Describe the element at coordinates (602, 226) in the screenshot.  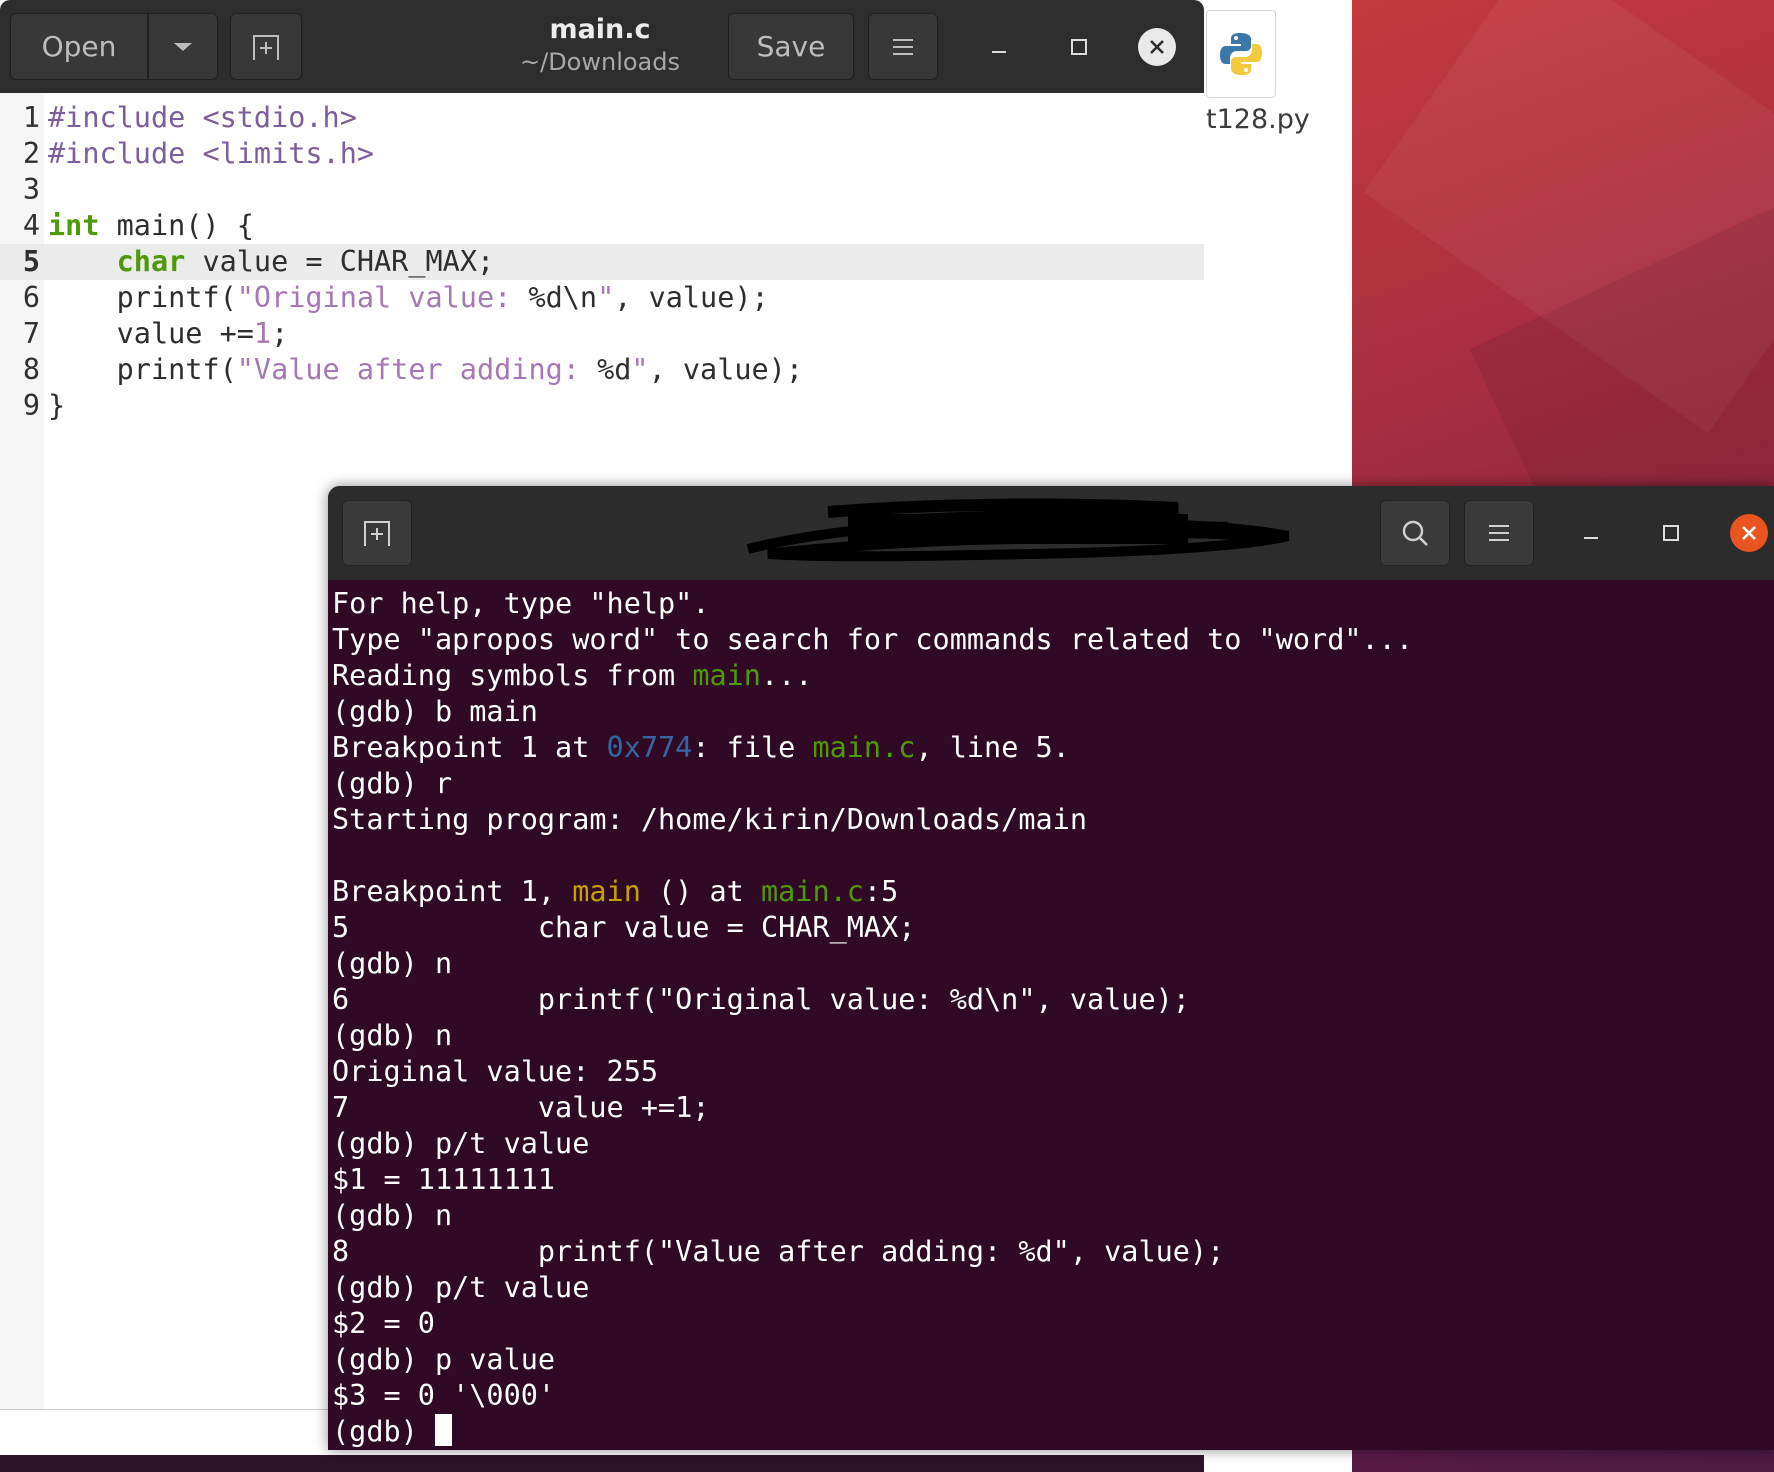
I see `code-line: 4 int main() {` at that location.